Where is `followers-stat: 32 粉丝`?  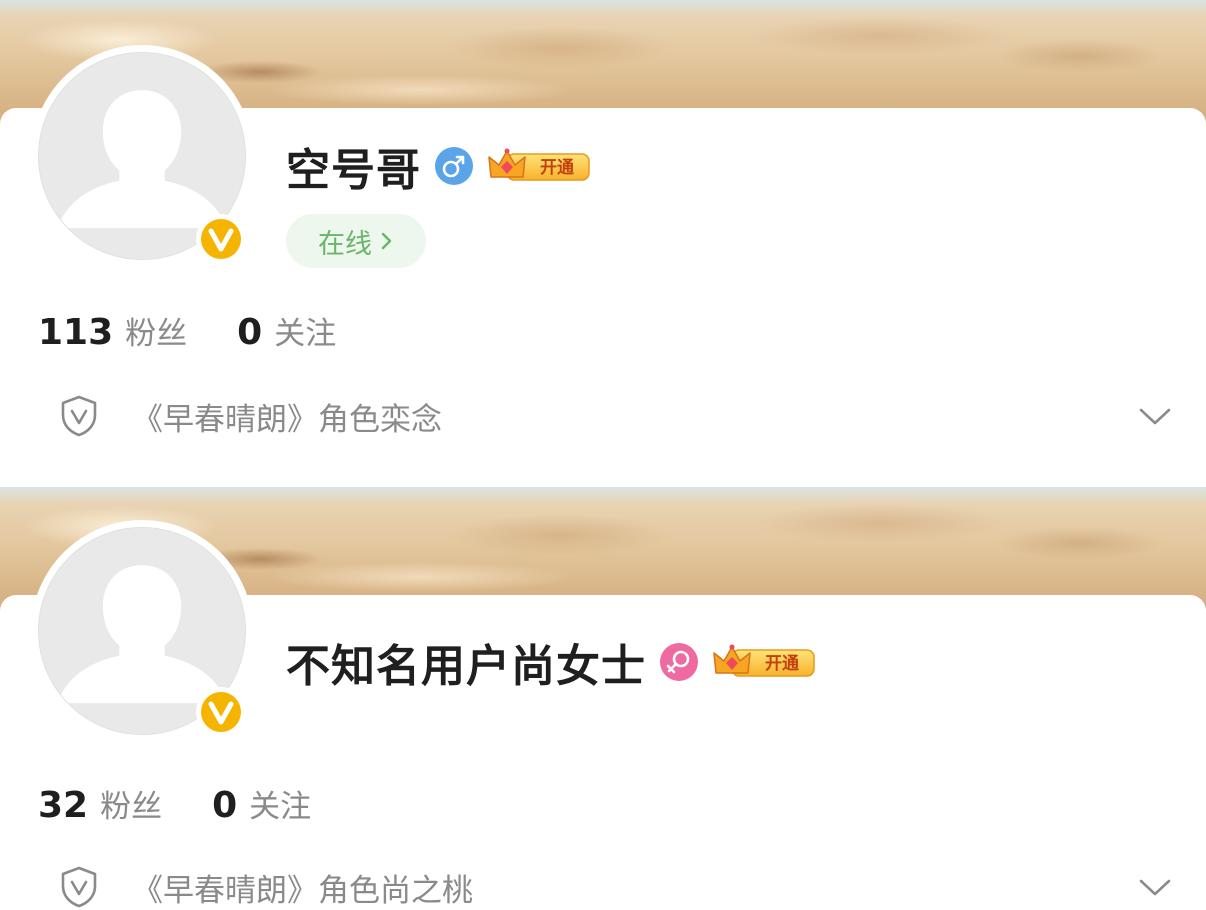 followers-stat: 32 粉丝 is located at coordinates (100, 803).